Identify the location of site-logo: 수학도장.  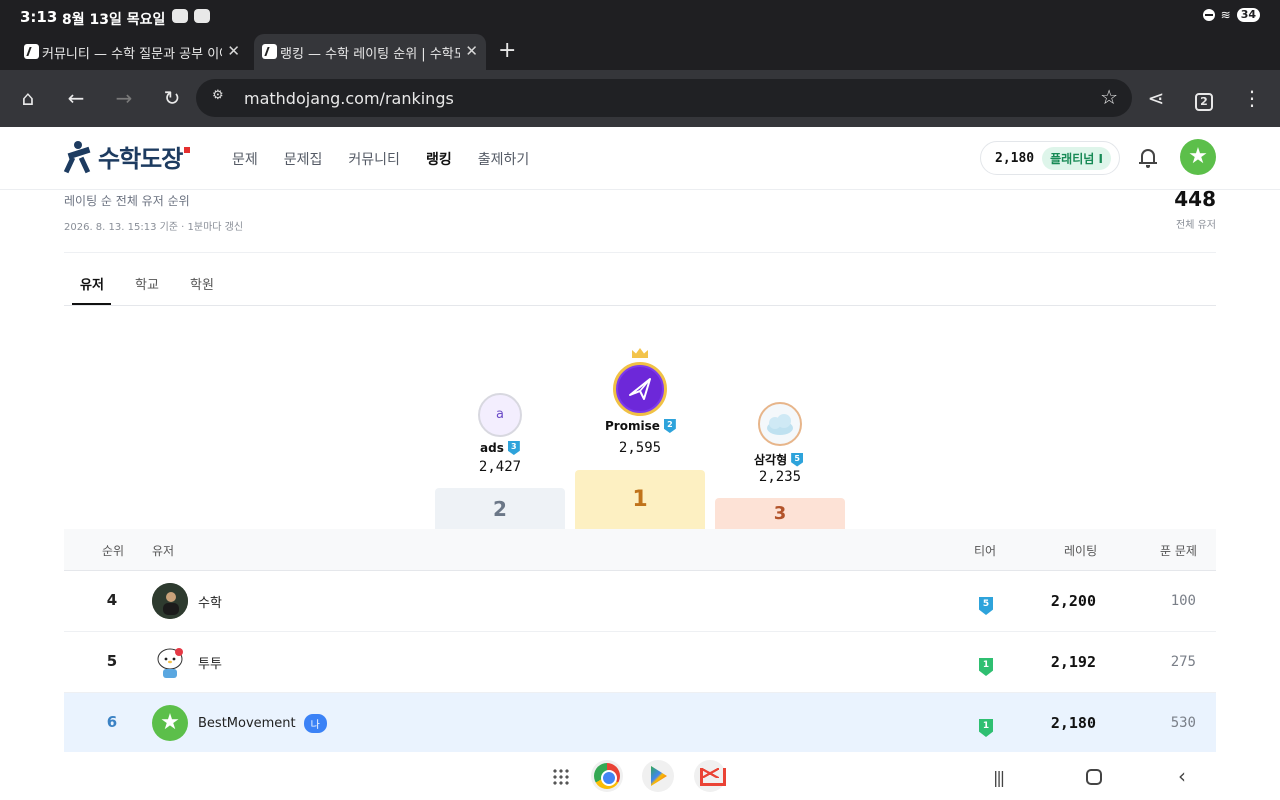
(127, 156).